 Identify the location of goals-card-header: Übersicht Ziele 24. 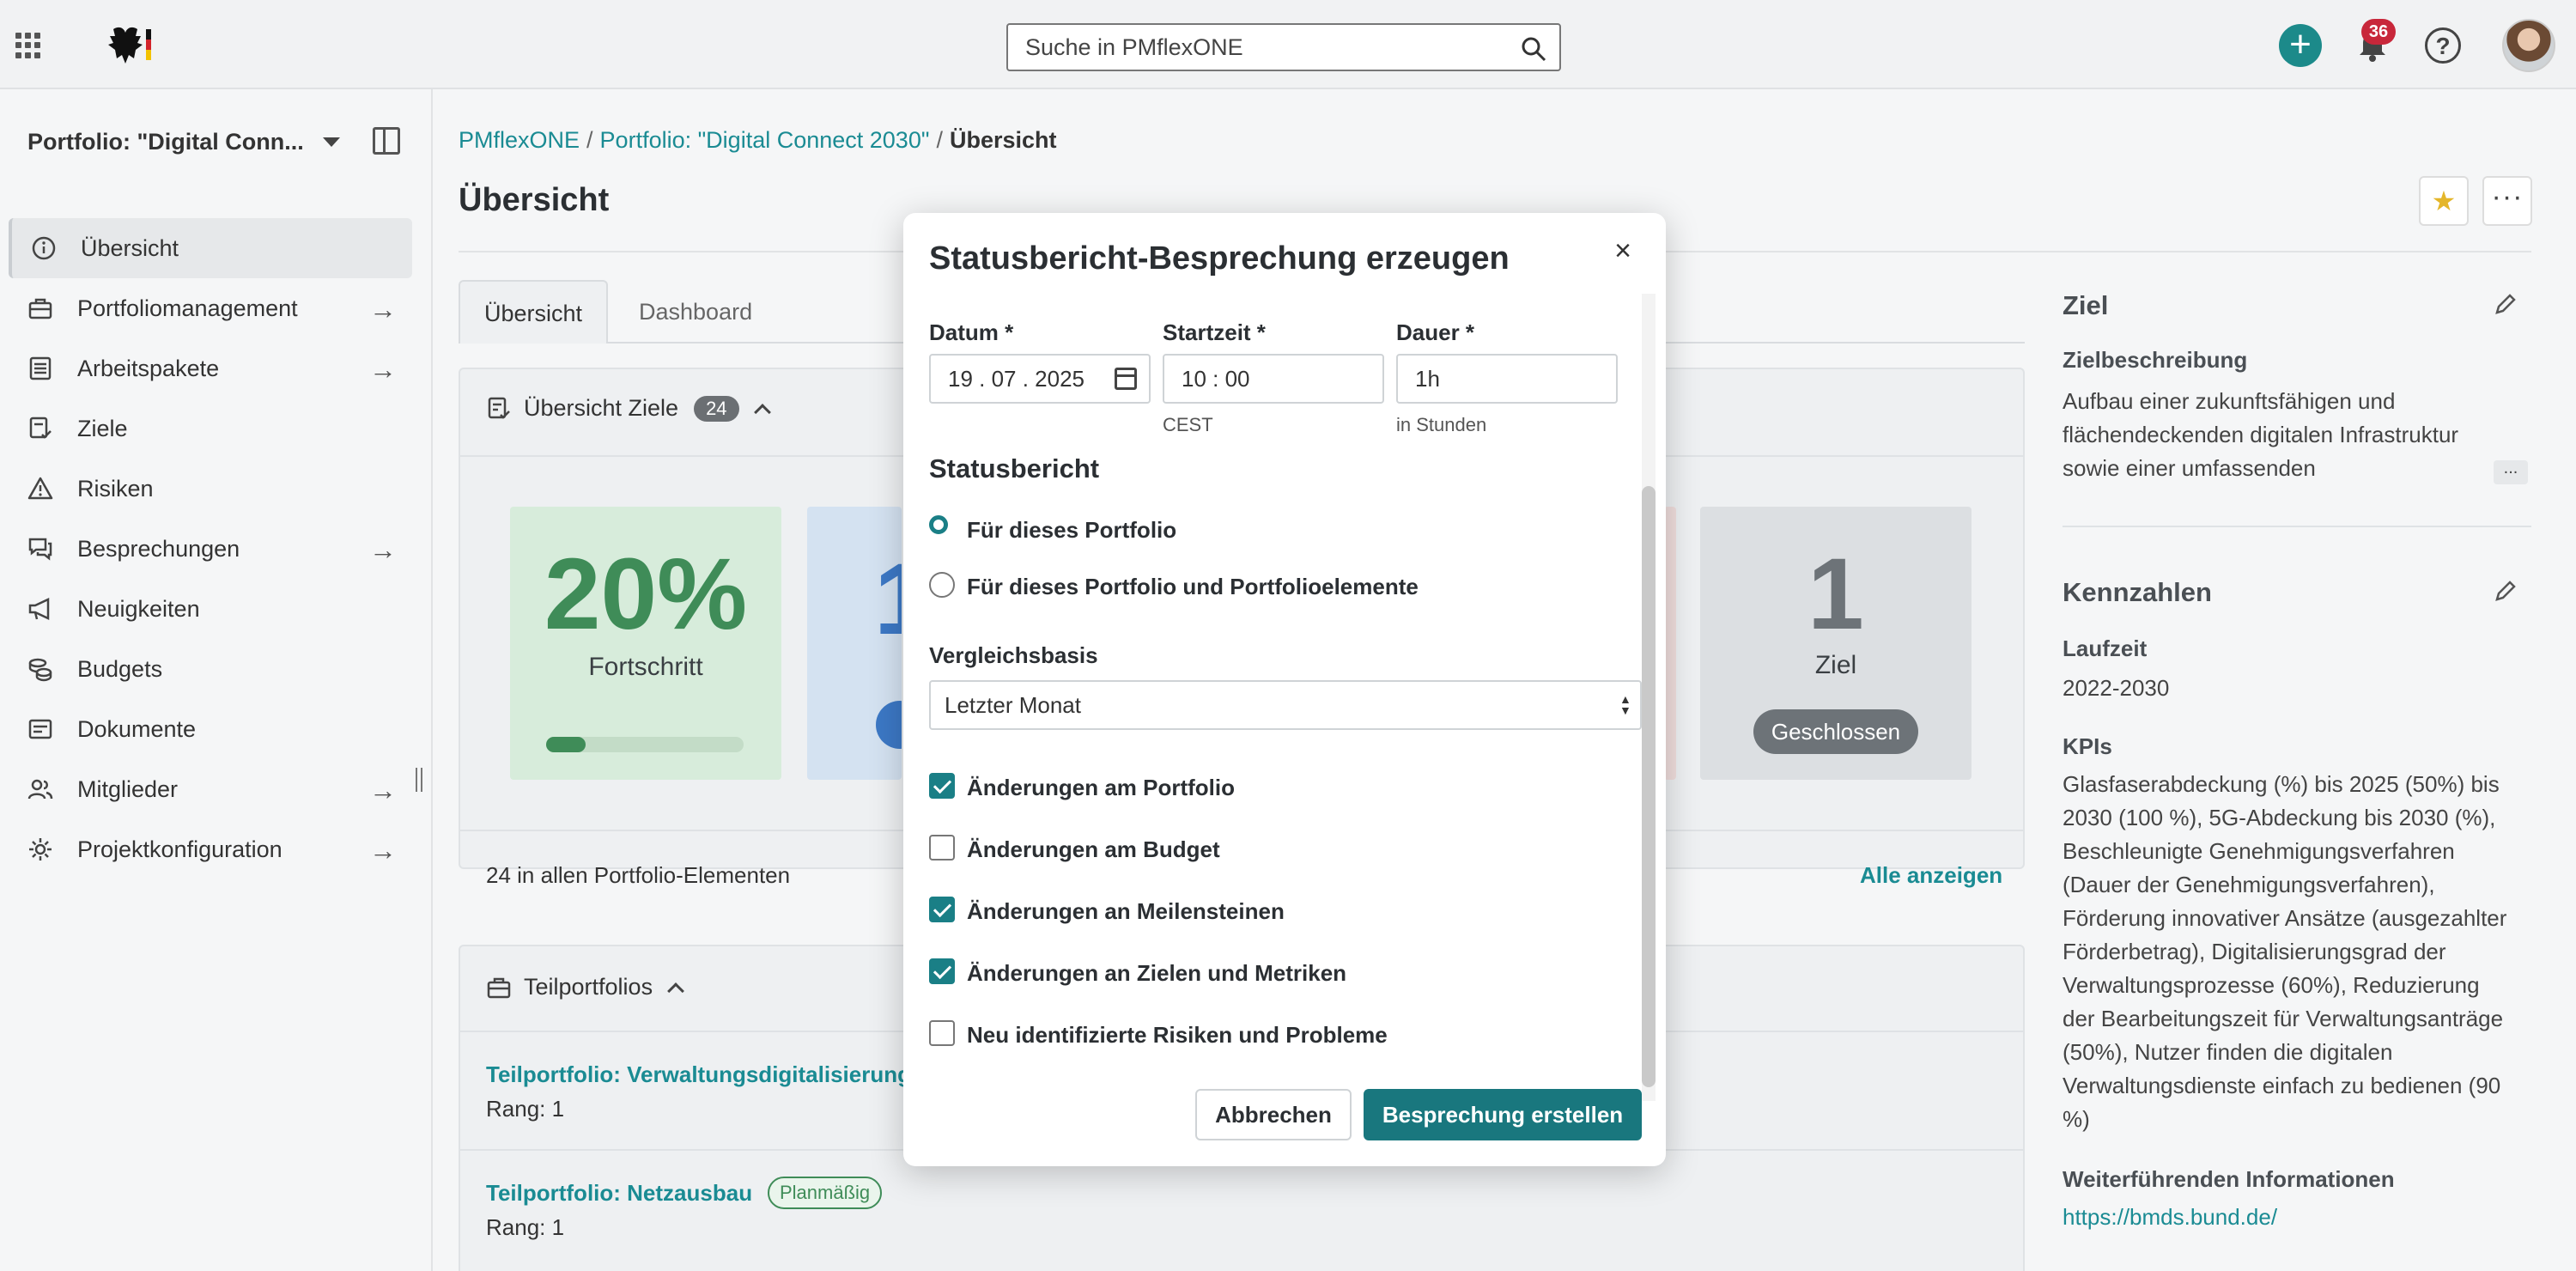
(629, 409).